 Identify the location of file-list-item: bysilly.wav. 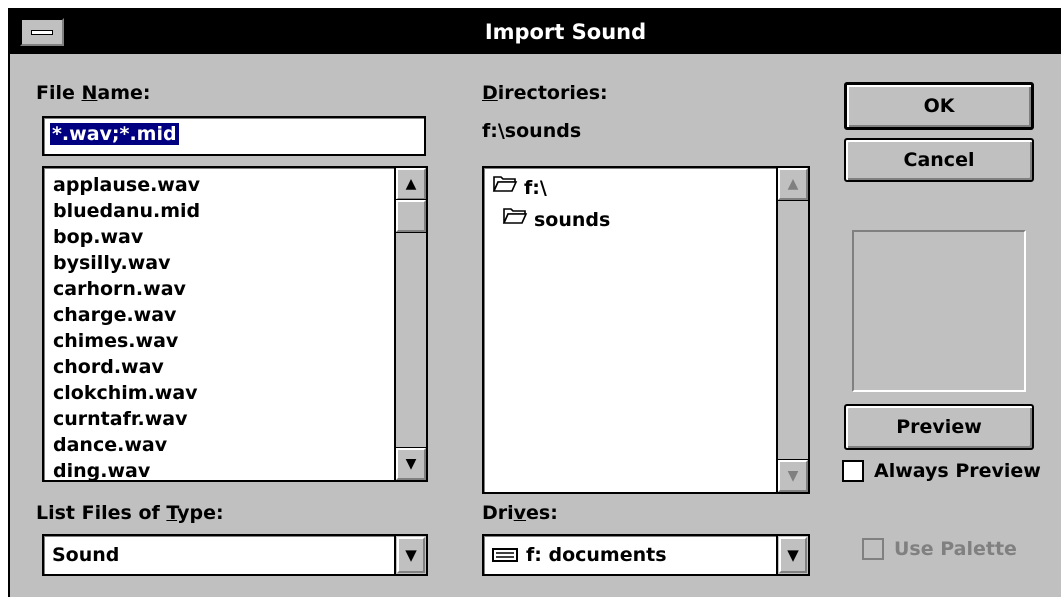
(222, 263).